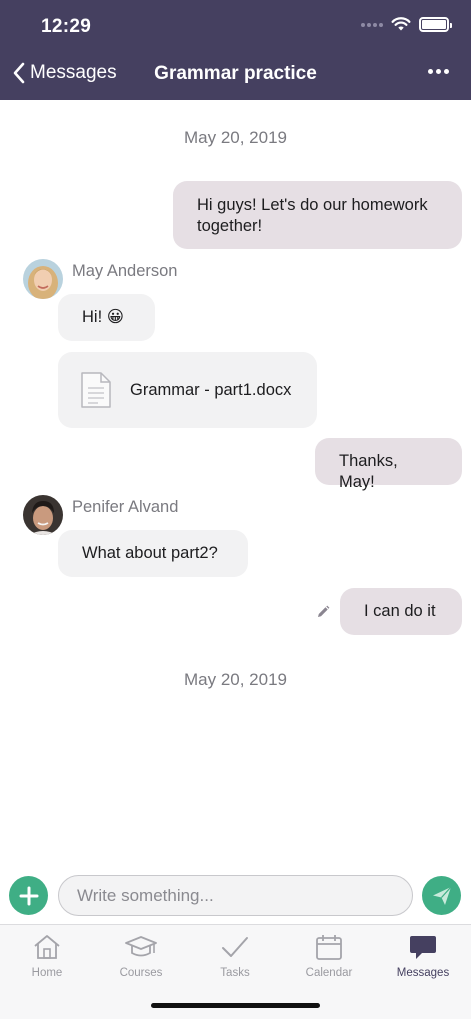 The height and width of the screenshot is (1019, 471). I want to click on paper-plane-icon, so click(441, 895).